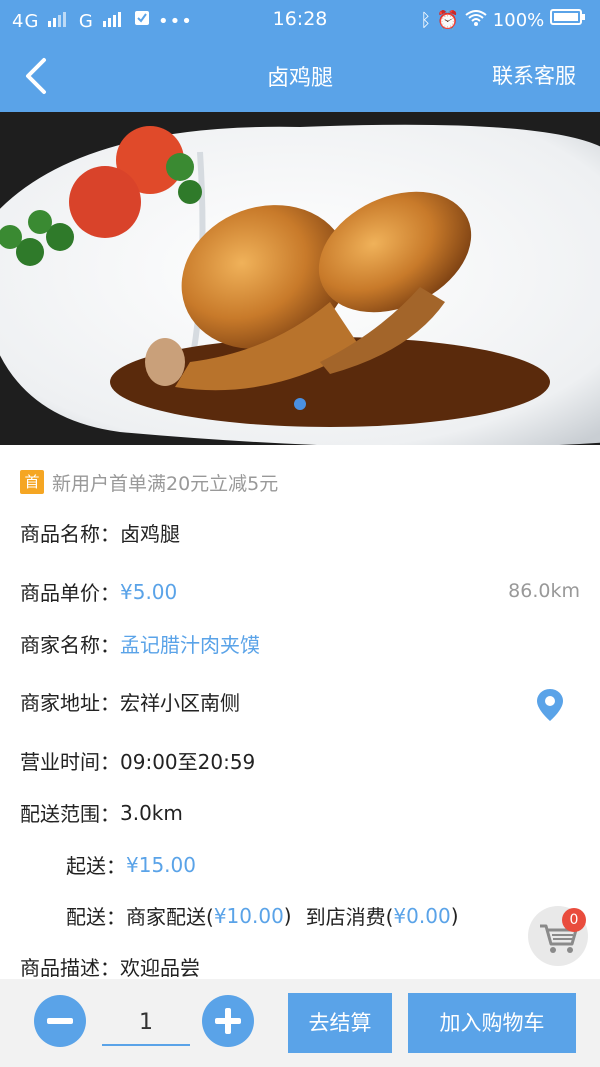  What do you see at coordinates (180, 703) in the screenshot?
I see `shop-address-value: 宏祥小区南侧` at bounding box center [180, 703].